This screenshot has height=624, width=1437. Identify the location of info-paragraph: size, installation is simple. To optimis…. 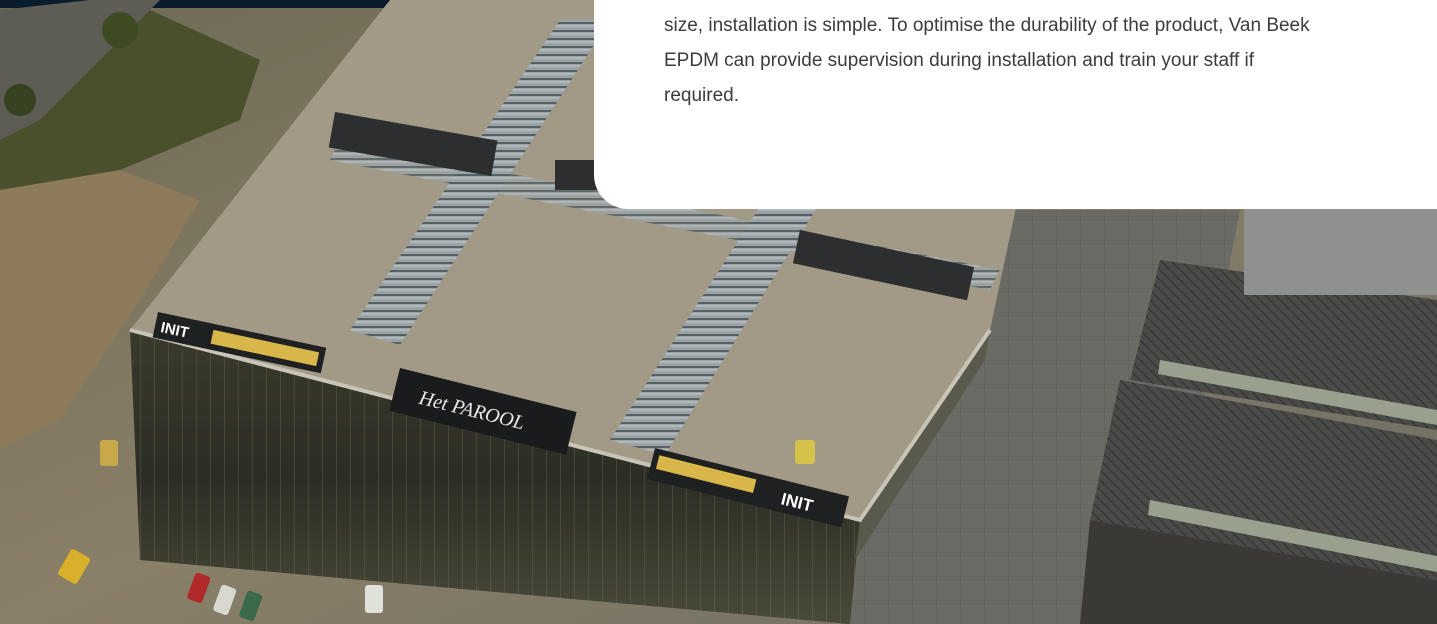
(987, 60).